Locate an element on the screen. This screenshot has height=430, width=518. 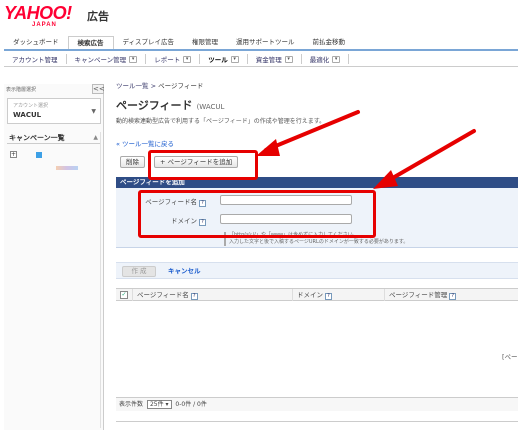
sub-optimize: 最適化 ▾ is located at coordinates (326, 59).